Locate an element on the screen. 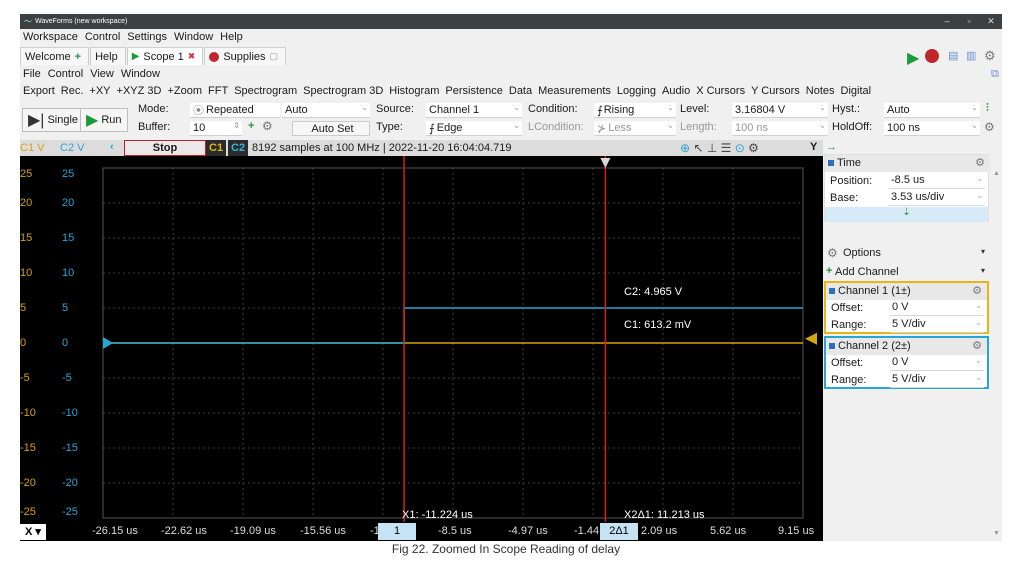 The height and width of the screenshot is (573, 1012). menu-window: Window is located at coordinates (194, 37).